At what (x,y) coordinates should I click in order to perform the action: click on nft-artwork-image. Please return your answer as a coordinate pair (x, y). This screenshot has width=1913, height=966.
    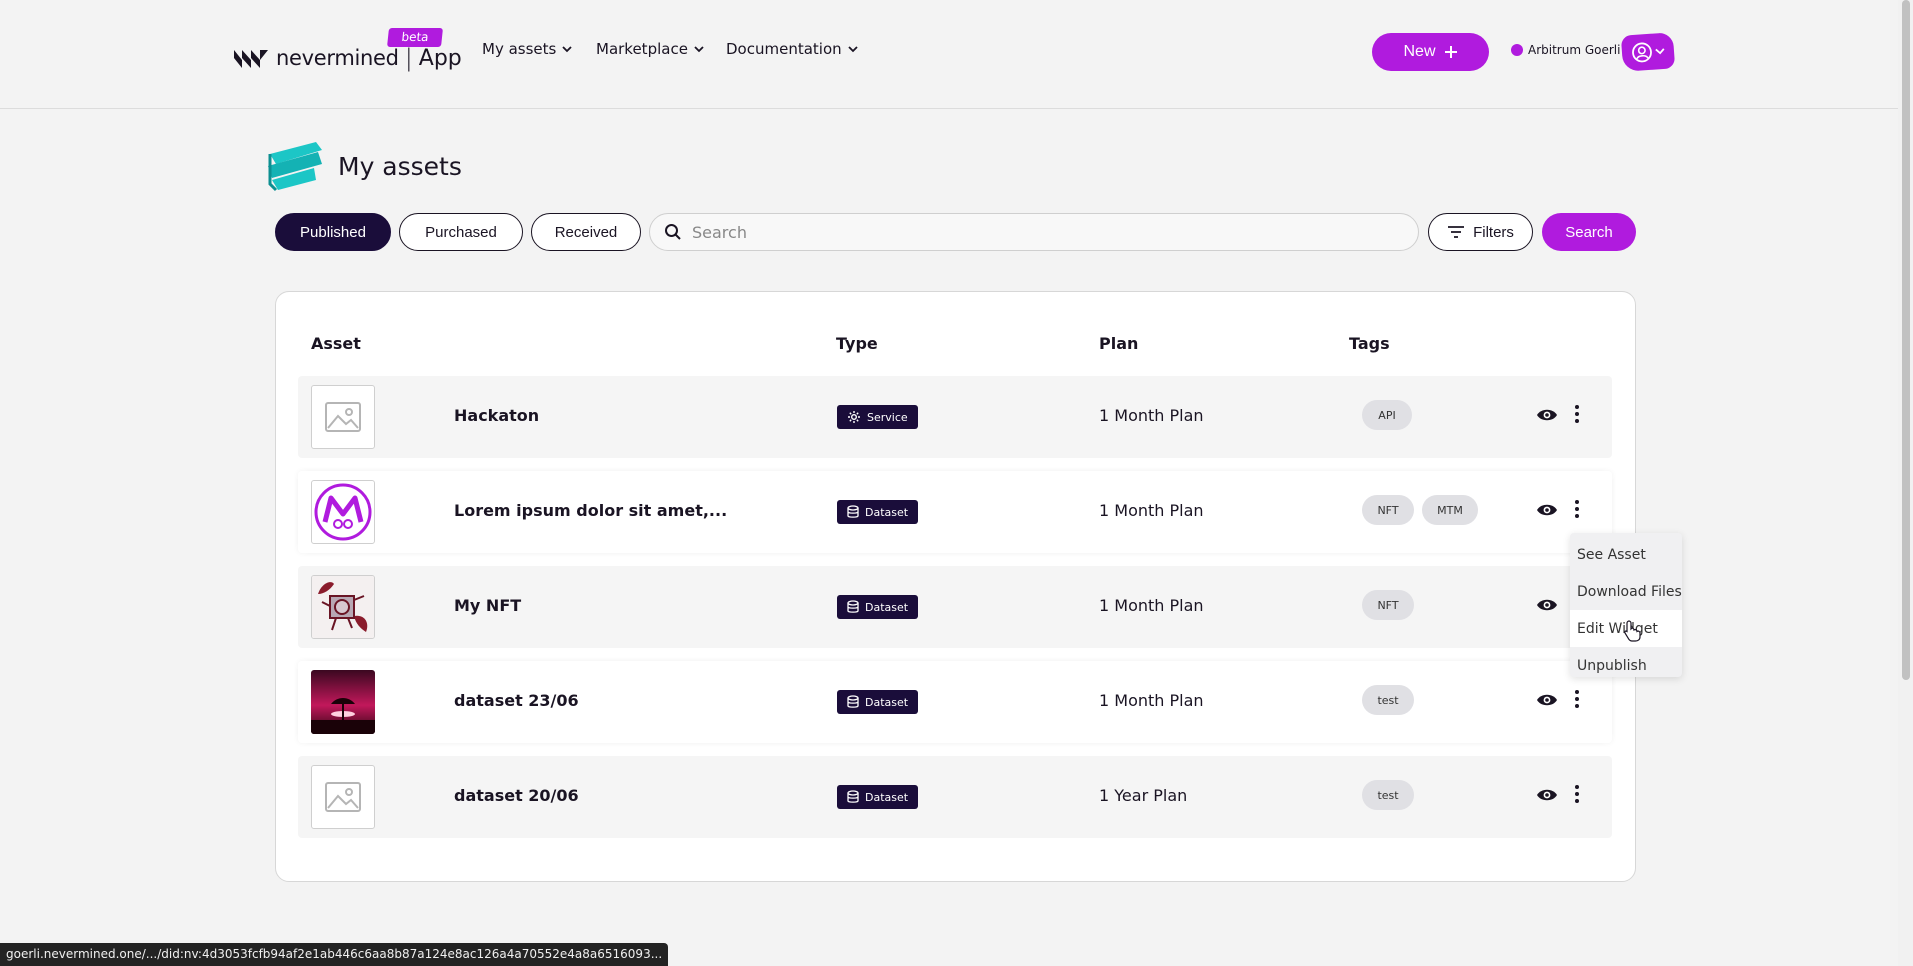
    Looking at the image, I should click on (343, 607).